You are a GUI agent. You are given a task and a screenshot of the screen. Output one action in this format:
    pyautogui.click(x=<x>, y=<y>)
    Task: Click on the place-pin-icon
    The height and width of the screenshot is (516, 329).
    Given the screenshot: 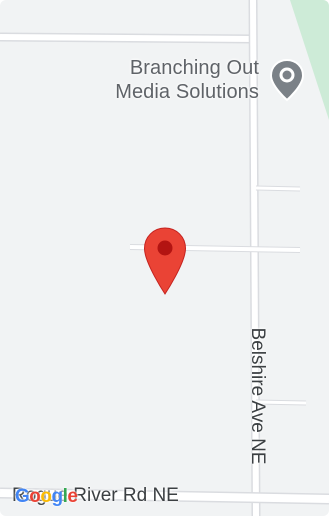 What is the action you would take?
    pyautogui.click(x=287, y=80)
    